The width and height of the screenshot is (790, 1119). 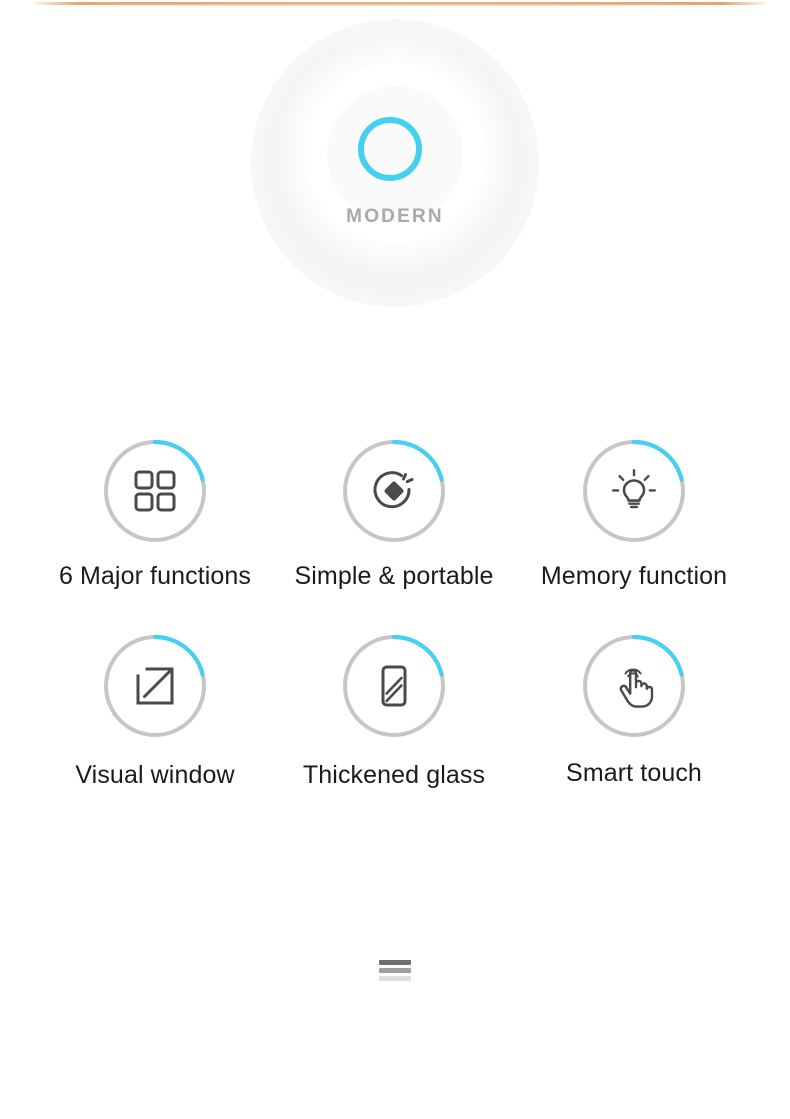 What do you see at coordinates (155, 774) in the screenshot?
I see `feature-label: Visual window` at bounding box center [155, 774].